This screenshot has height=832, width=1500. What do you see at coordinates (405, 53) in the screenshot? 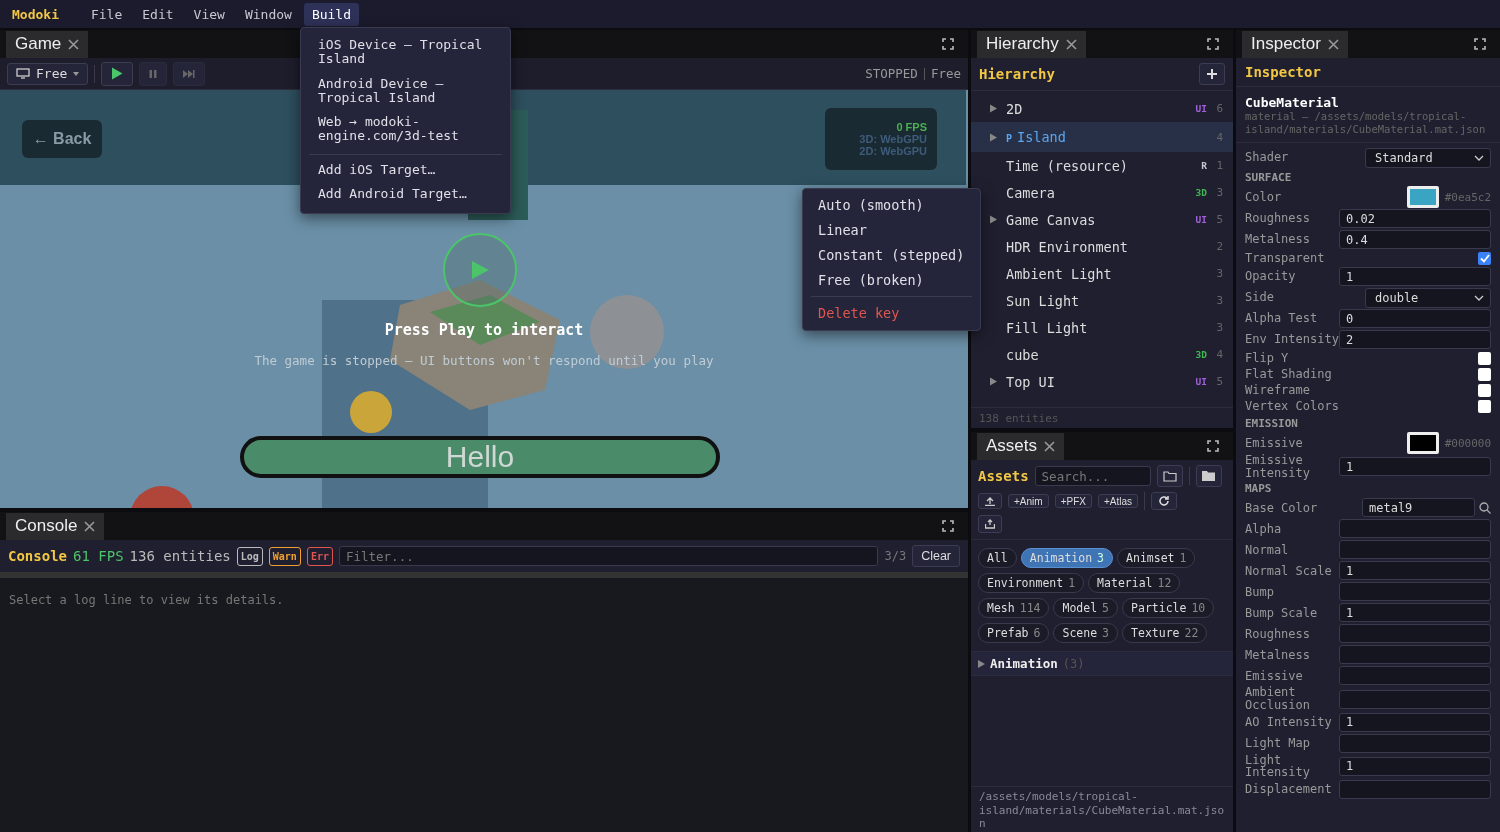
I see `build-menu-item: iOS Device — Tropical Island` at bounding box center [405, 53].